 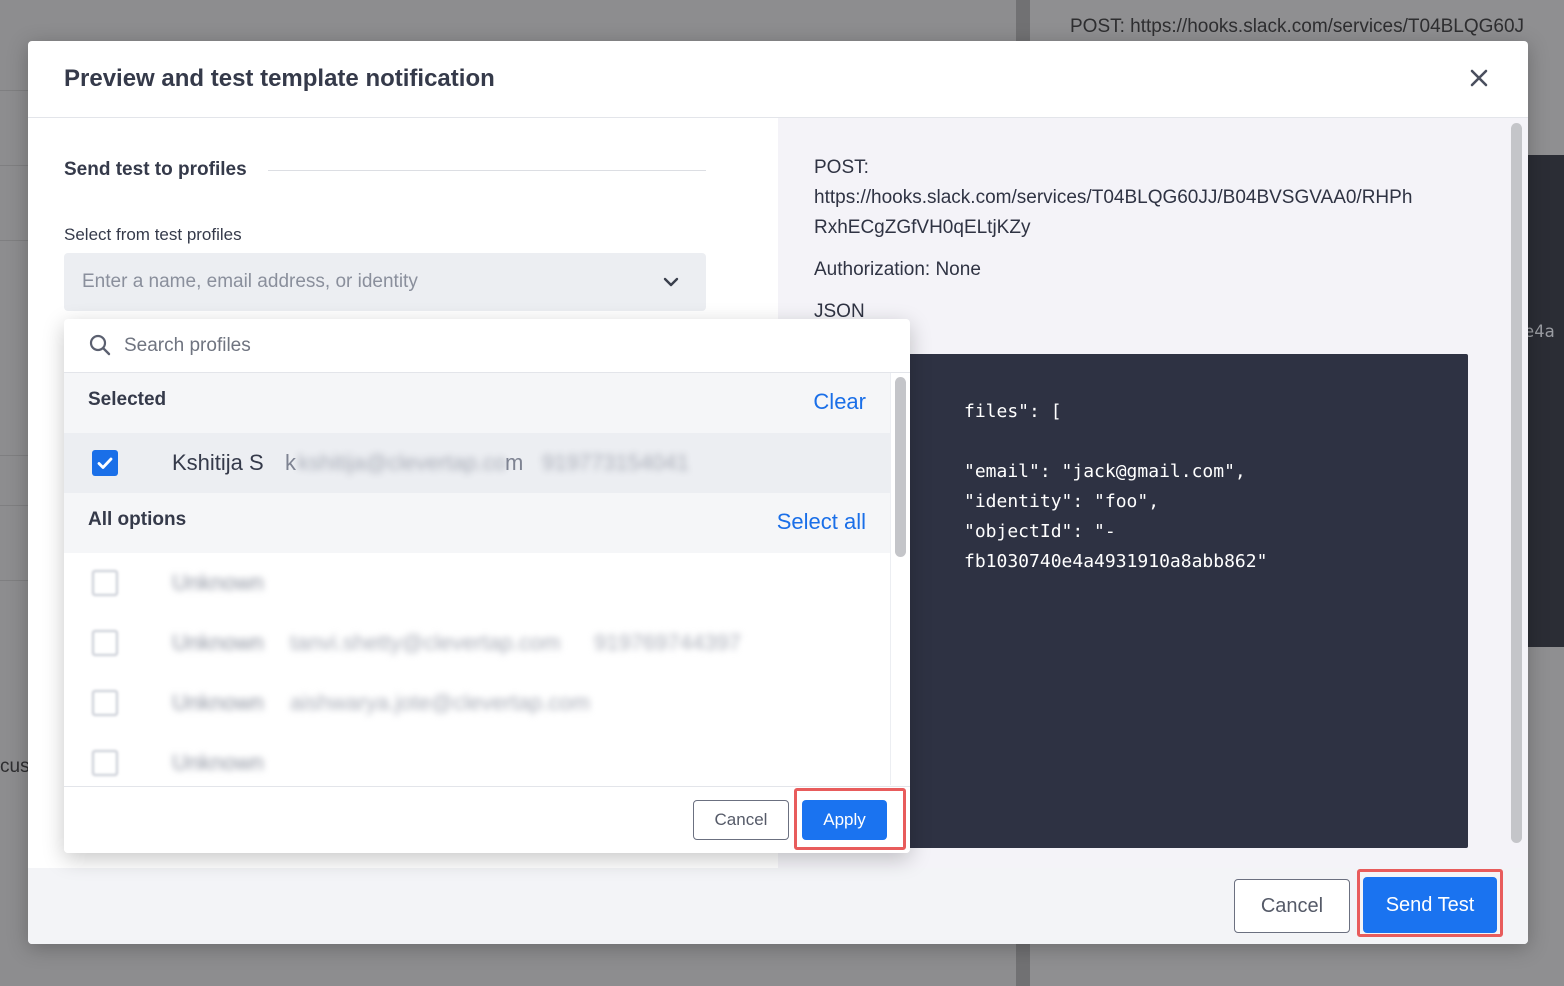 What do you see at coordinates (137, 519) in the screenshot?
I see `all-options-label: All options` at bounding box center [137, 519].